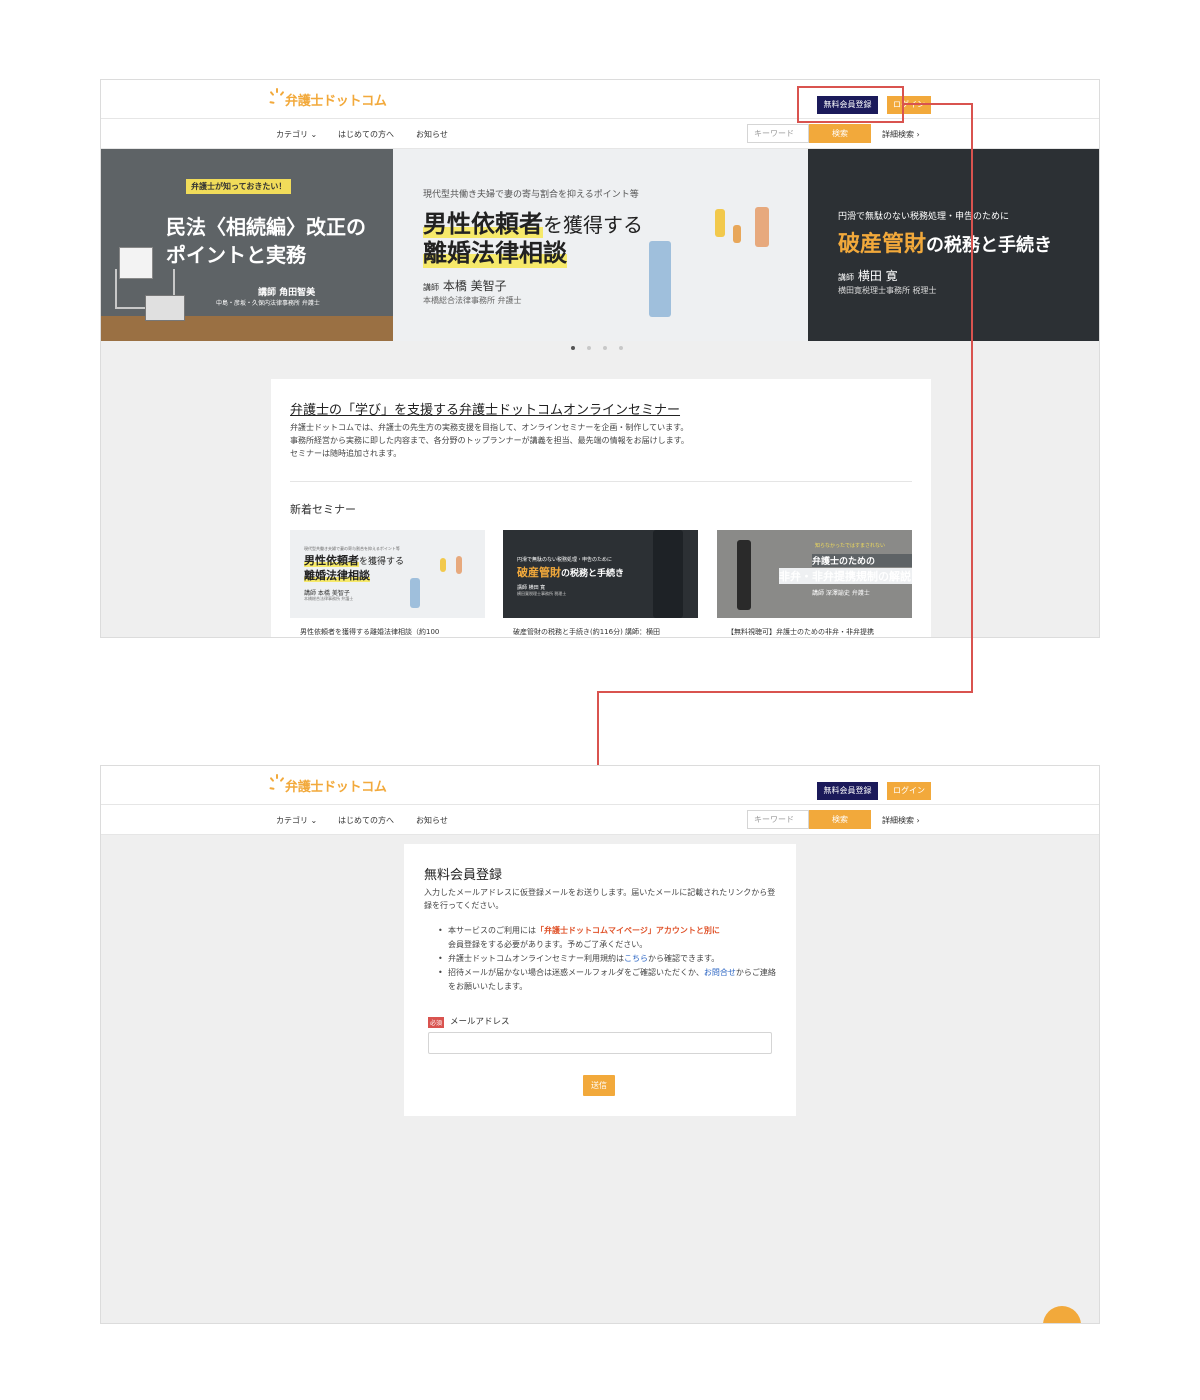  Describe the element at coordinates (847, 791) in the screenshot. I see `register-button: 無料会員登録` at that location.